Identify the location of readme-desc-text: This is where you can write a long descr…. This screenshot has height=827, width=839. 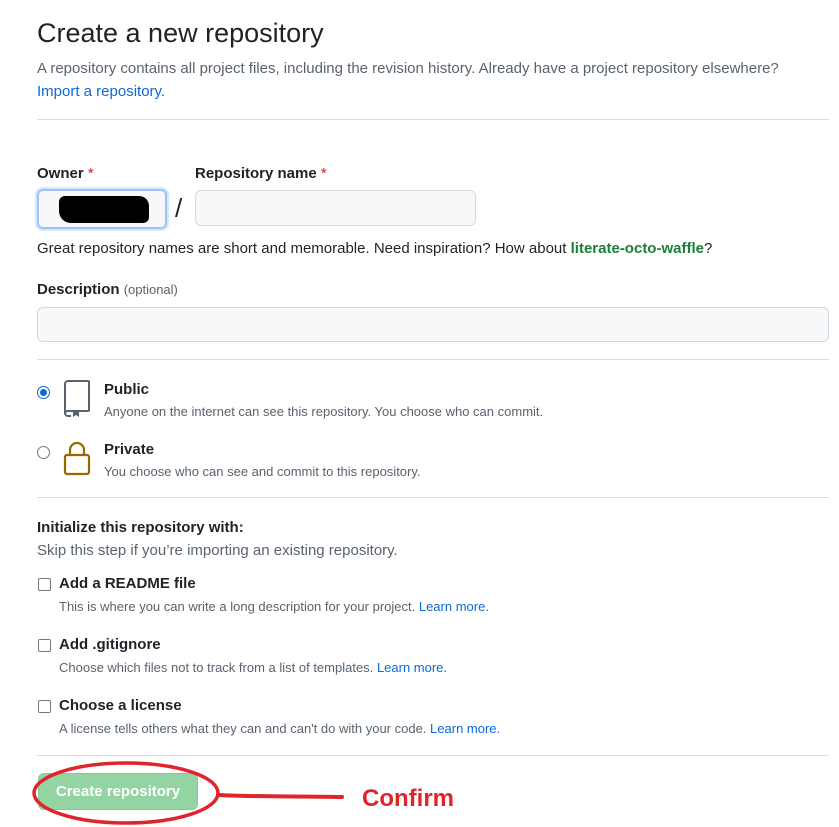
(237, 606).